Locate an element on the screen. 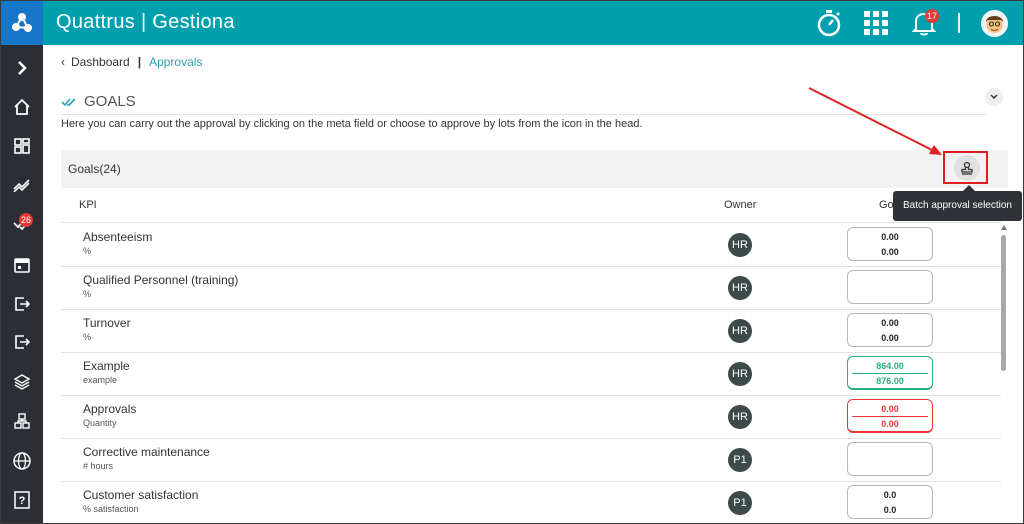  double-check-icon is located at coordinates (68, 101).